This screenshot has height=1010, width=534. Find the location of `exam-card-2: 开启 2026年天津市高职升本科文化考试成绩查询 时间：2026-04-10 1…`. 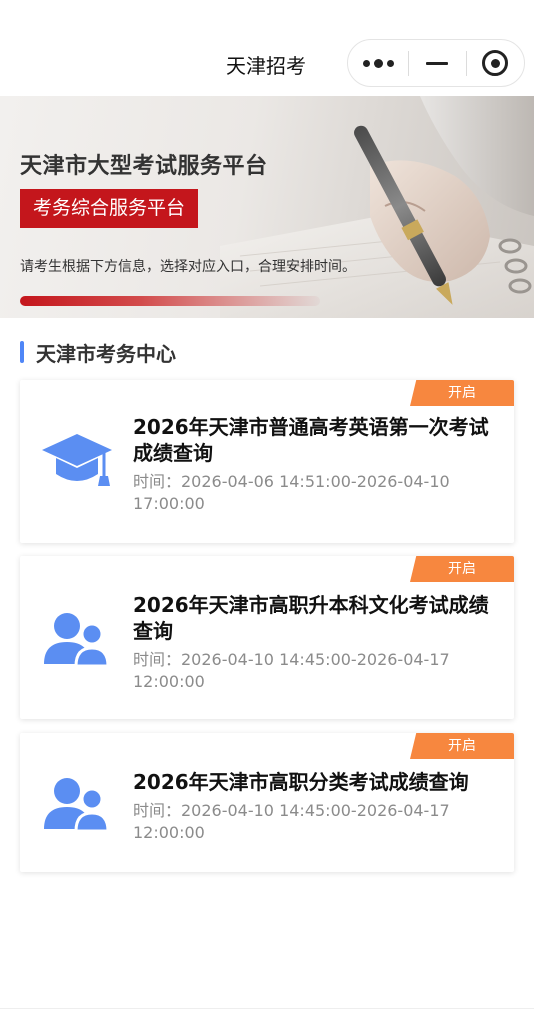

exam-card-2: 开启 2026年天津市高职升本科文化考试成绩查询 时间：2026-04-10 1… is located at coordinates (267, 637).